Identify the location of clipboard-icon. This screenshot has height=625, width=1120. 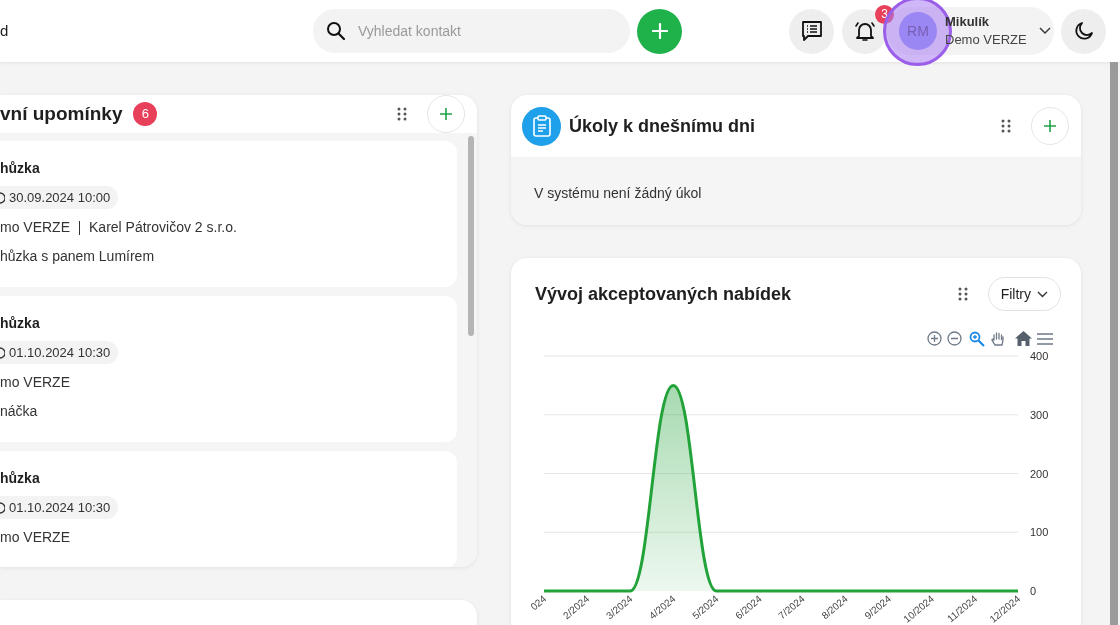
(541, 126).